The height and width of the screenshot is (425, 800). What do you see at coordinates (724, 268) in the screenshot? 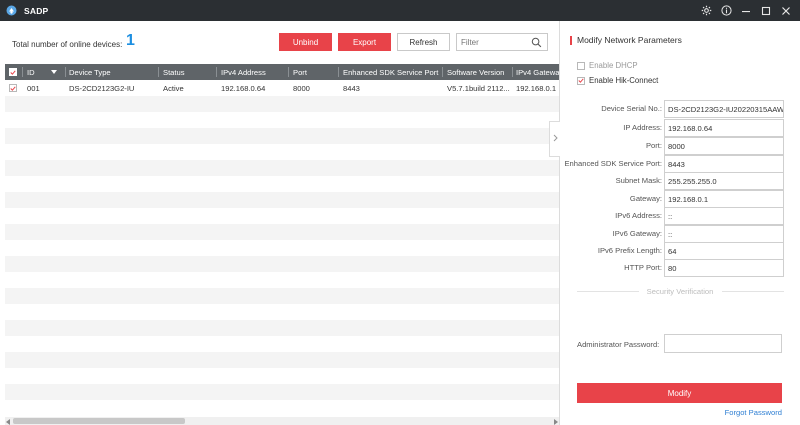
I see `http-port-field: 80` at bounding box center [724, 268].